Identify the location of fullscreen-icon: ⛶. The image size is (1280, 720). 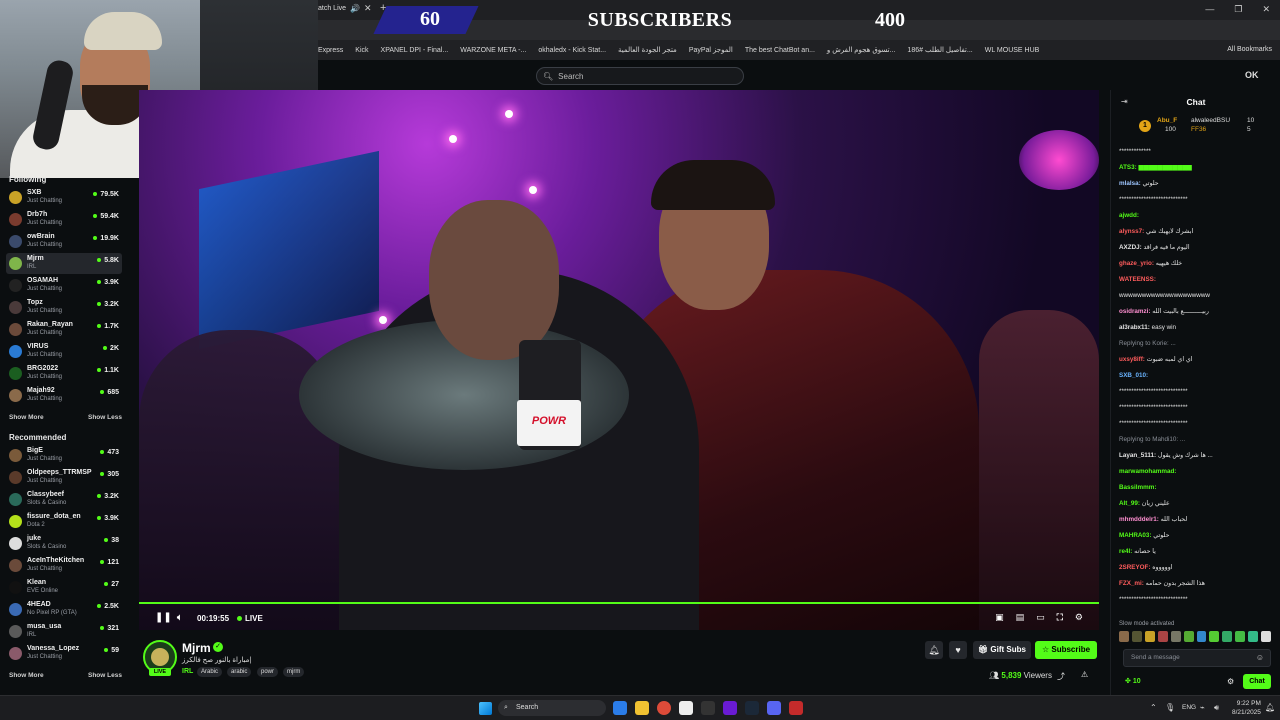
(1060, 617).